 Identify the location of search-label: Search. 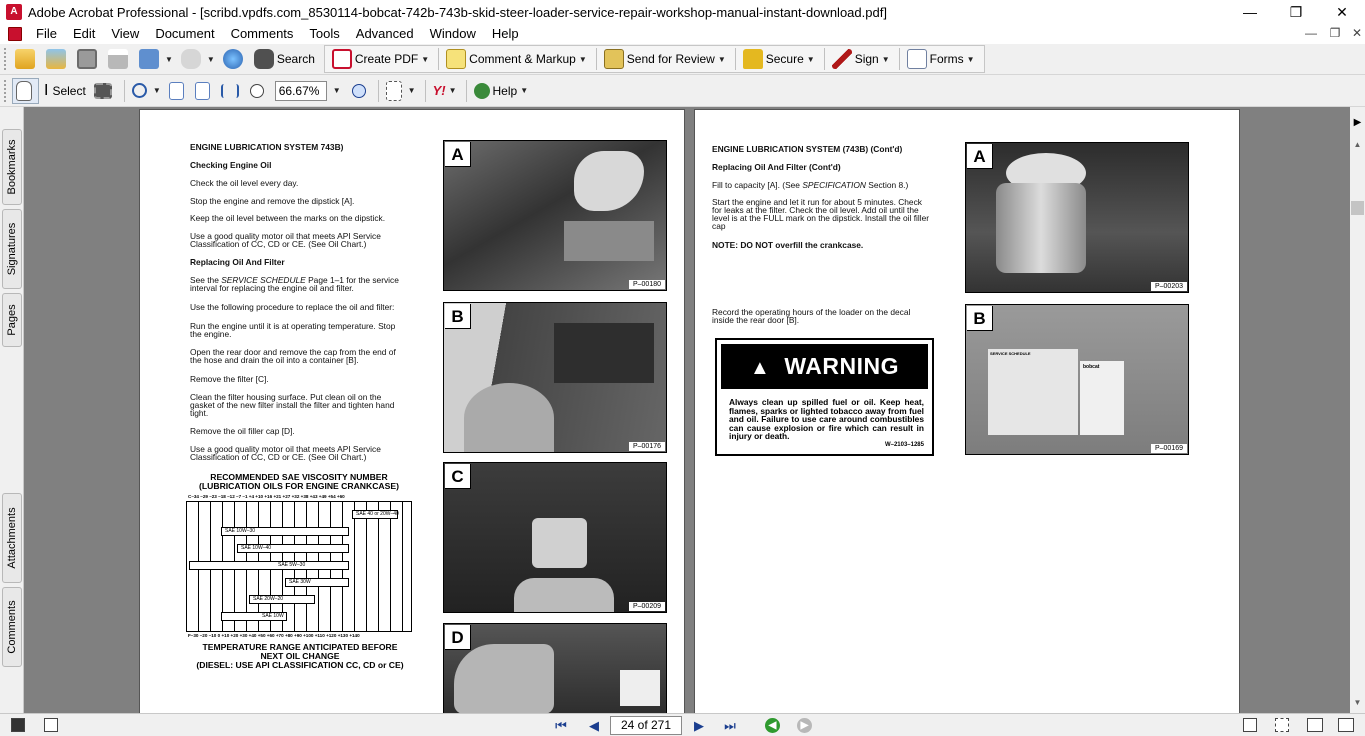
(295, 59).